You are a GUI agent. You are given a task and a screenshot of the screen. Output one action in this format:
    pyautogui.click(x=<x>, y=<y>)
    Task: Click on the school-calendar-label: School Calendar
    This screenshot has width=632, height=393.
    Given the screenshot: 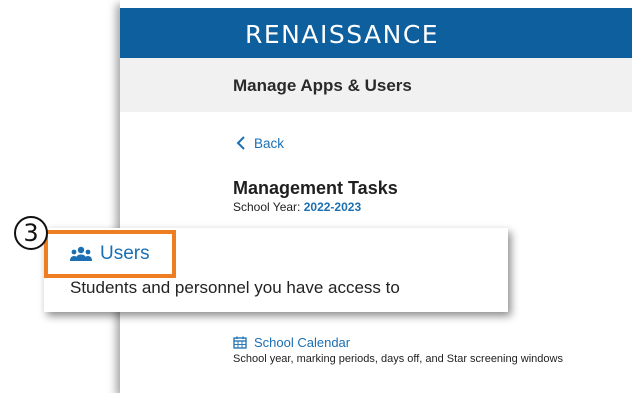 What is the action you would take?
    pyautogui.click(x=302, y=342)
    